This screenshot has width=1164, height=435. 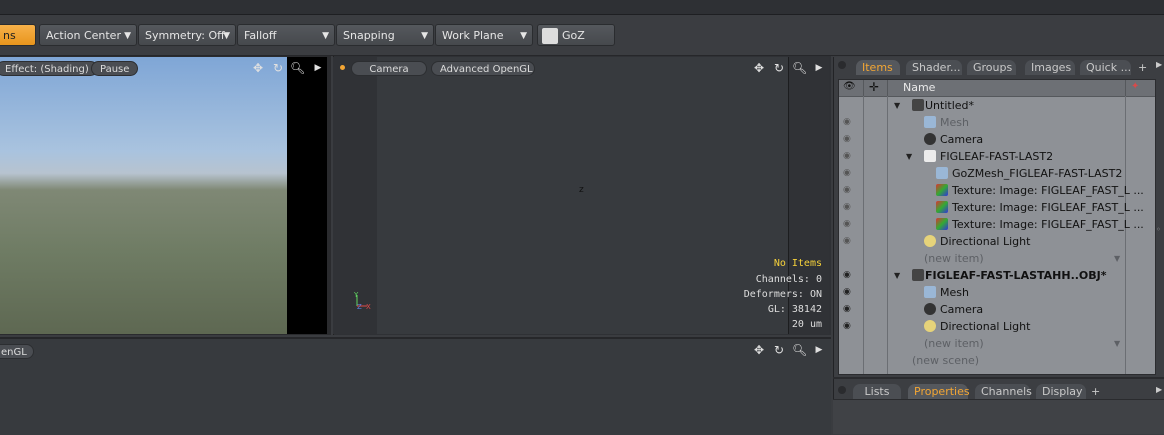 What do you see at coordinates (997, 173) in the screenshot?
I see `tree-row-gozmesh: ◉ GoZMesh_FIGLEAF-FAST-LAST2` at bounding box center [997, 173].